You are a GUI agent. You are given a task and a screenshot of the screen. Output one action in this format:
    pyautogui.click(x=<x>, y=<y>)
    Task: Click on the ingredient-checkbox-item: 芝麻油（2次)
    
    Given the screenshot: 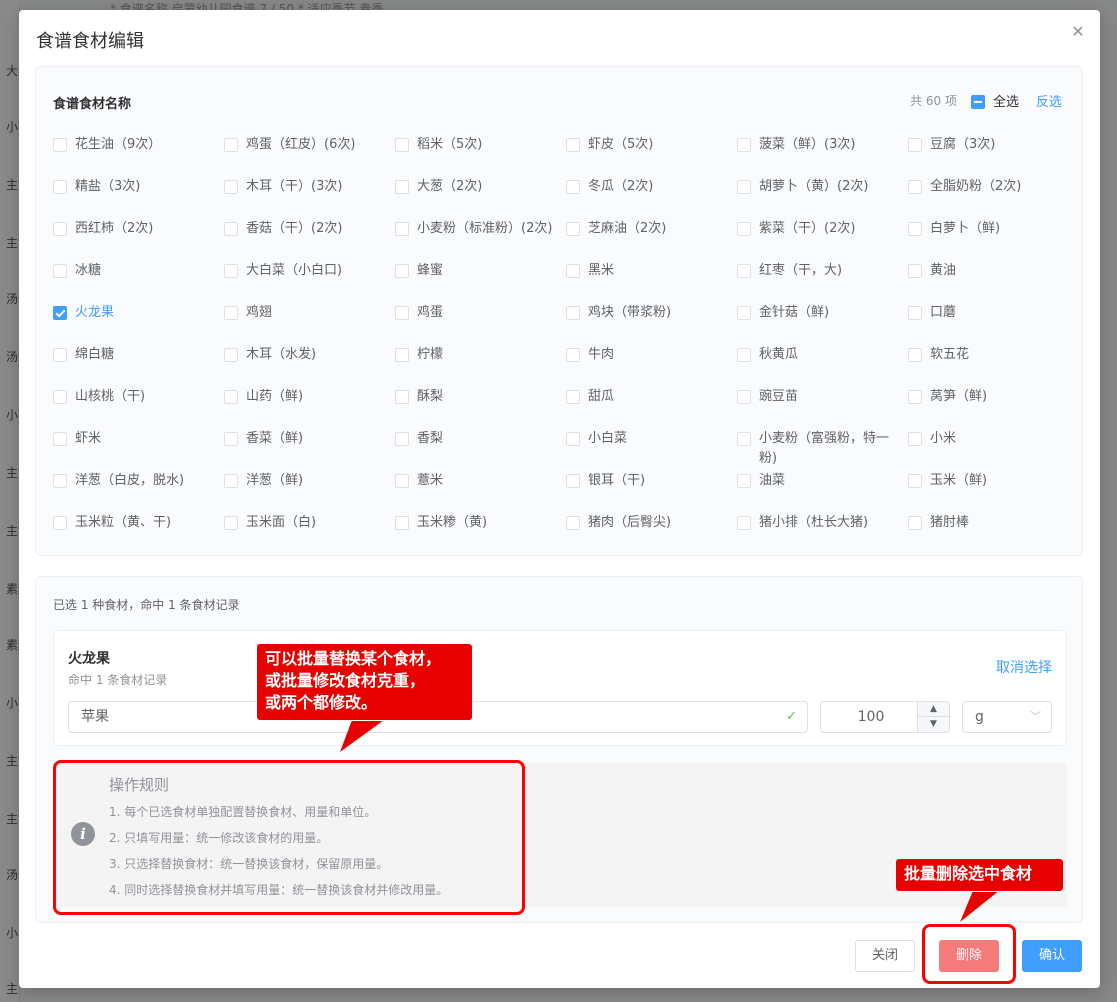 What is the action you would take?
    pyautogui.click(x=648, y=229)
    